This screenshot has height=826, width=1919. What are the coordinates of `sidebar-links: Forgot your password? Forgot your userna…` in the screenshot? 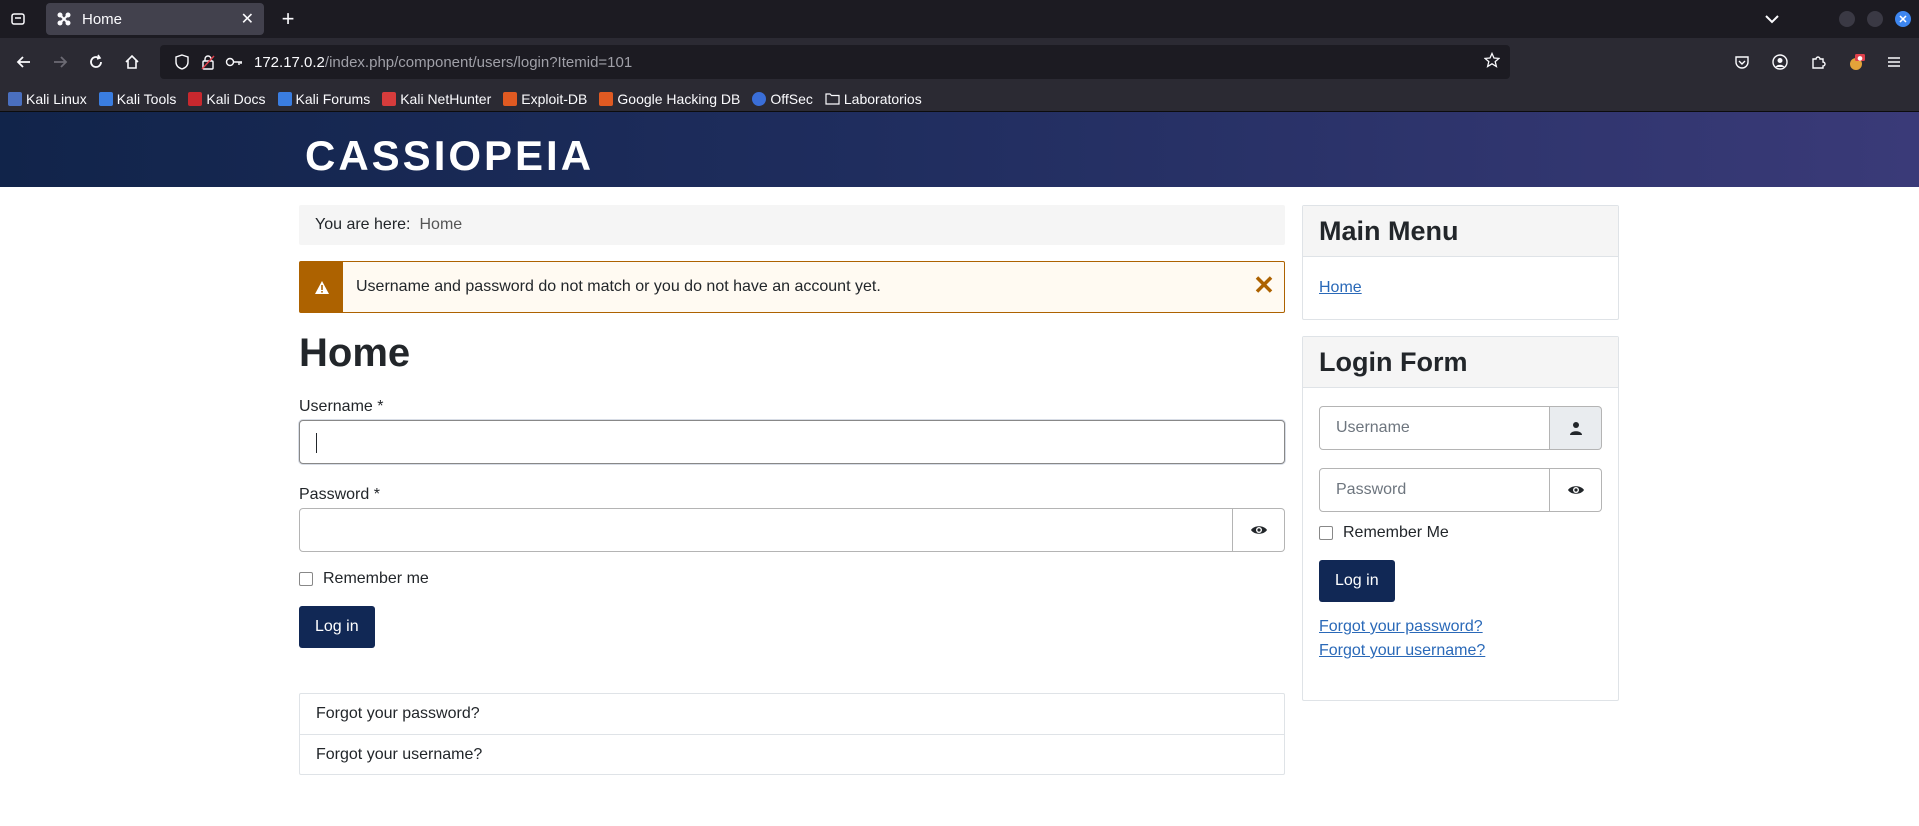 It's located at (1460, 639).